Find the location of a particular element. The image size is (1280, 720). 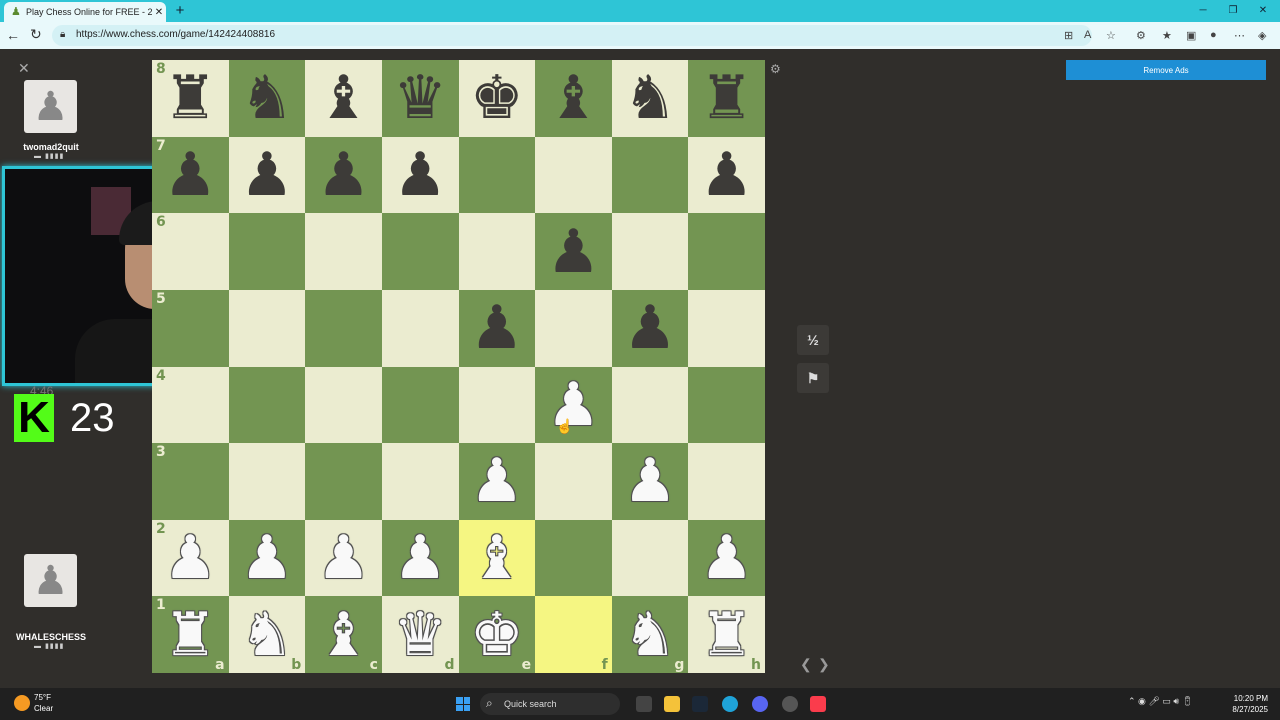

square-a8: ♜ 8 is located at coordinates (190, 98).